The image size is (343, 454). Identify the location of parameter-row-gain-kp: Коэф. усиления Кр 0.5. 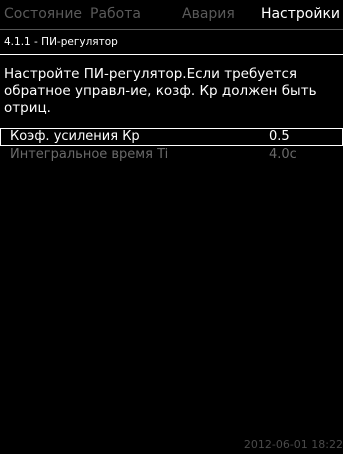
(171, 137).